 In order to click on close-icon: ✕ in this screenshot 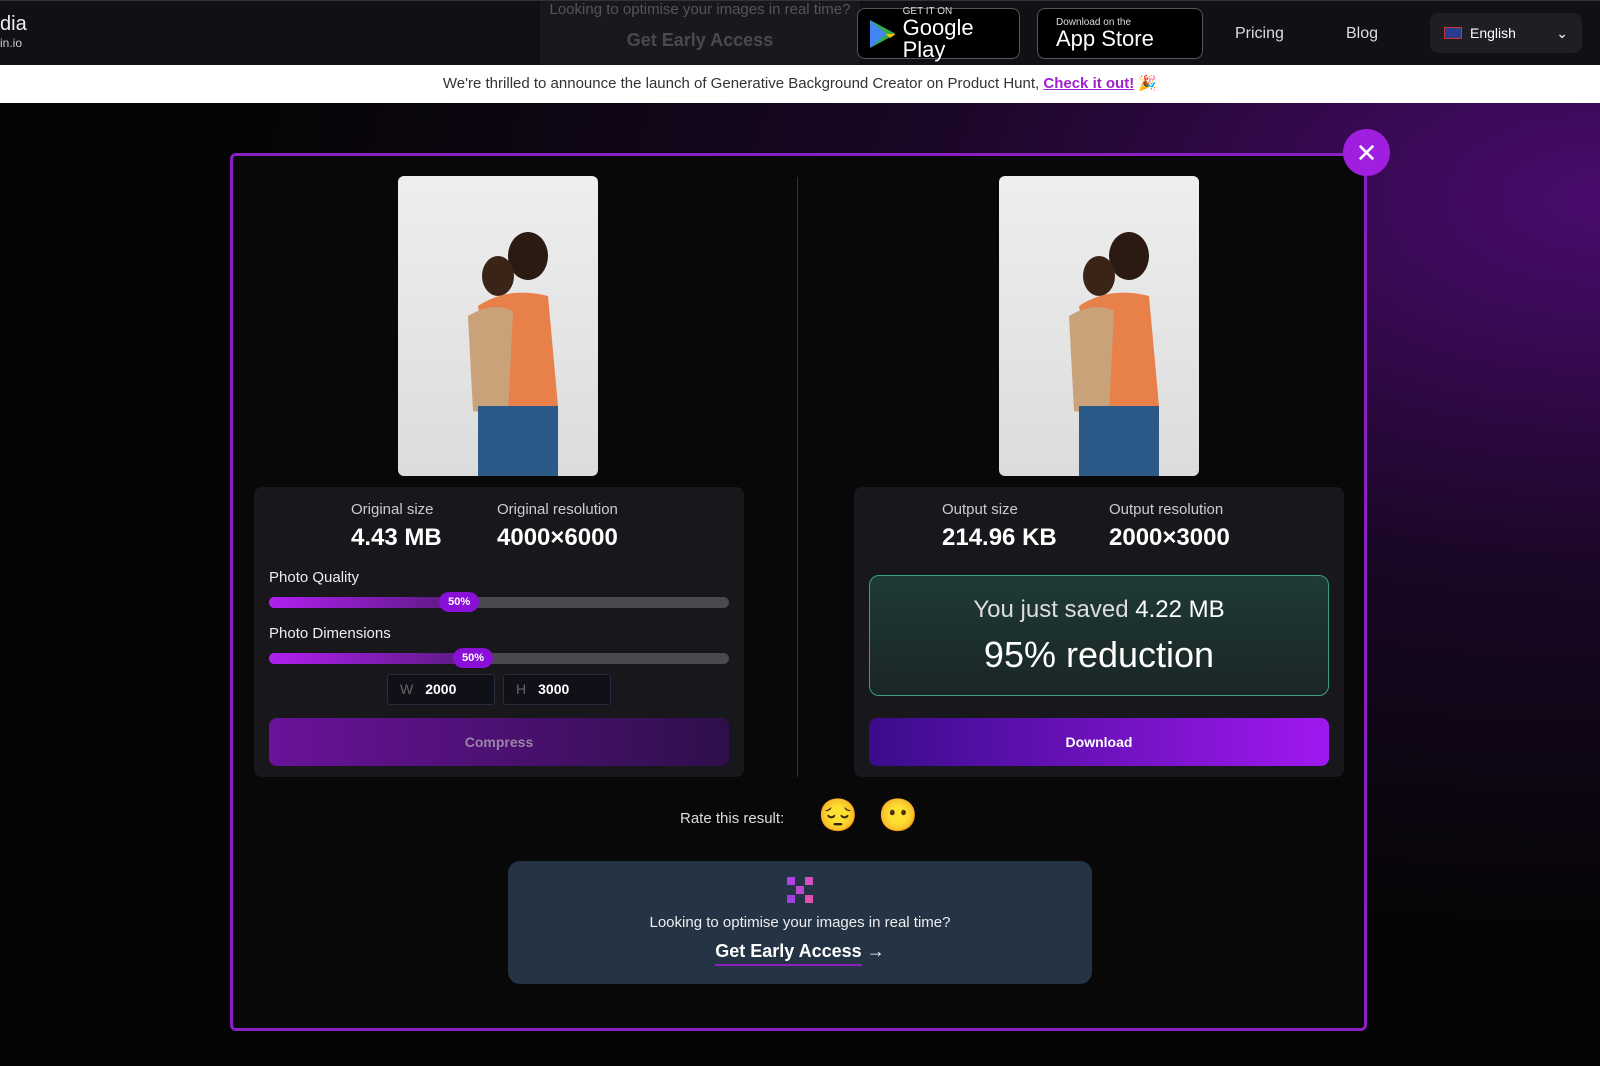, I will do `click(1366, 152)`.